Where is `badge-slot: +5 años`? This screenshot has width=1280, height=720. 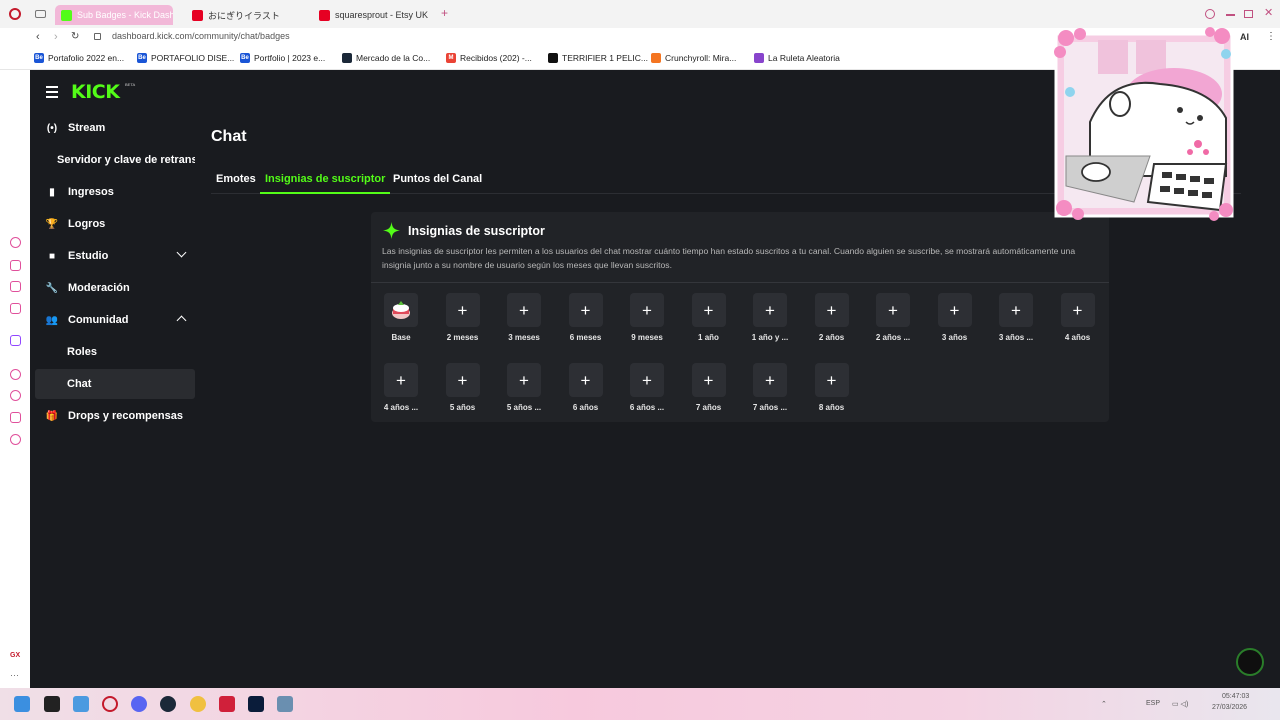
badge-slot: +5 años is located at coordinates (463, 387).